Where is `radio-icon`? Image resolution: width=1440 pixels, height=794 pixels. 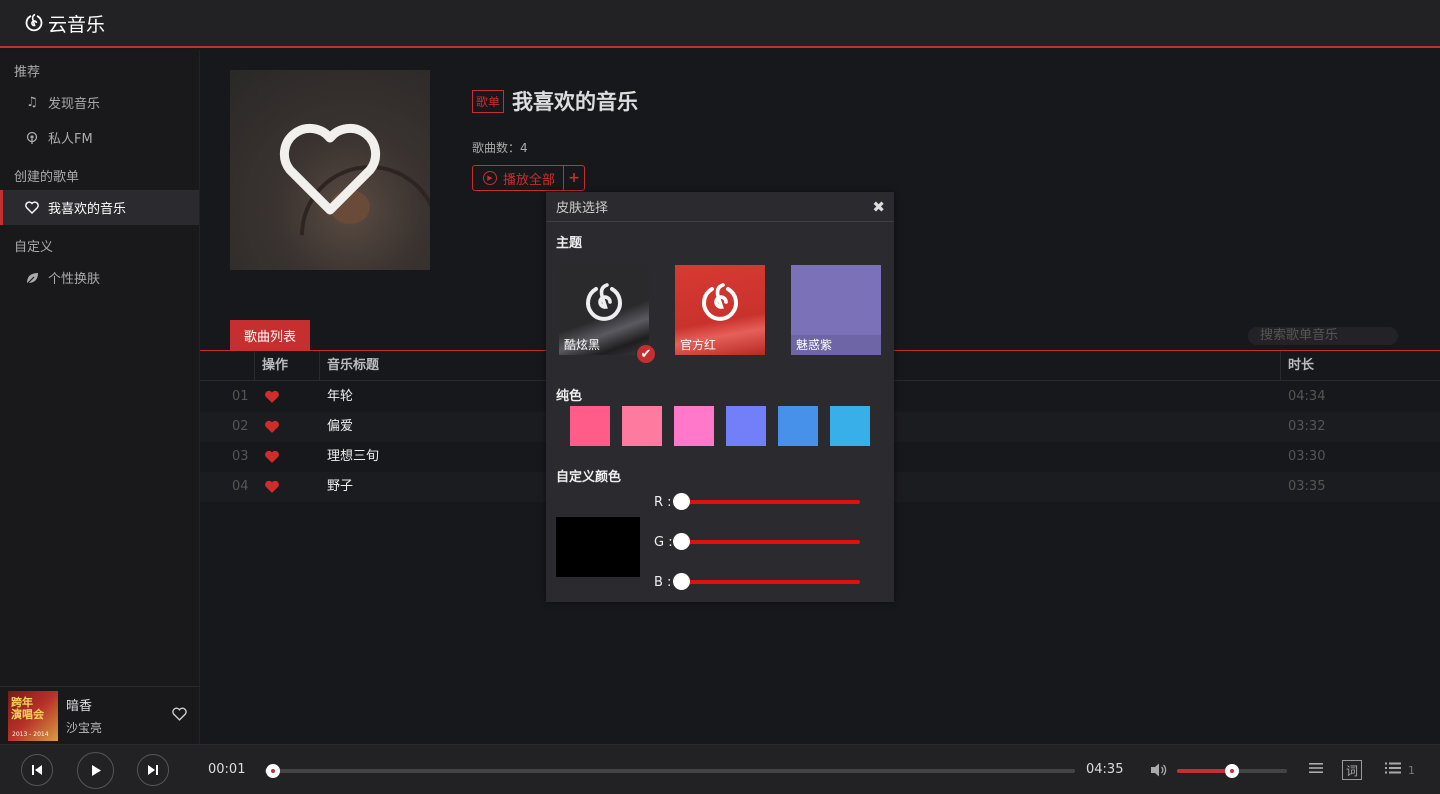 radio-icon is located at coordinates (32, 138).